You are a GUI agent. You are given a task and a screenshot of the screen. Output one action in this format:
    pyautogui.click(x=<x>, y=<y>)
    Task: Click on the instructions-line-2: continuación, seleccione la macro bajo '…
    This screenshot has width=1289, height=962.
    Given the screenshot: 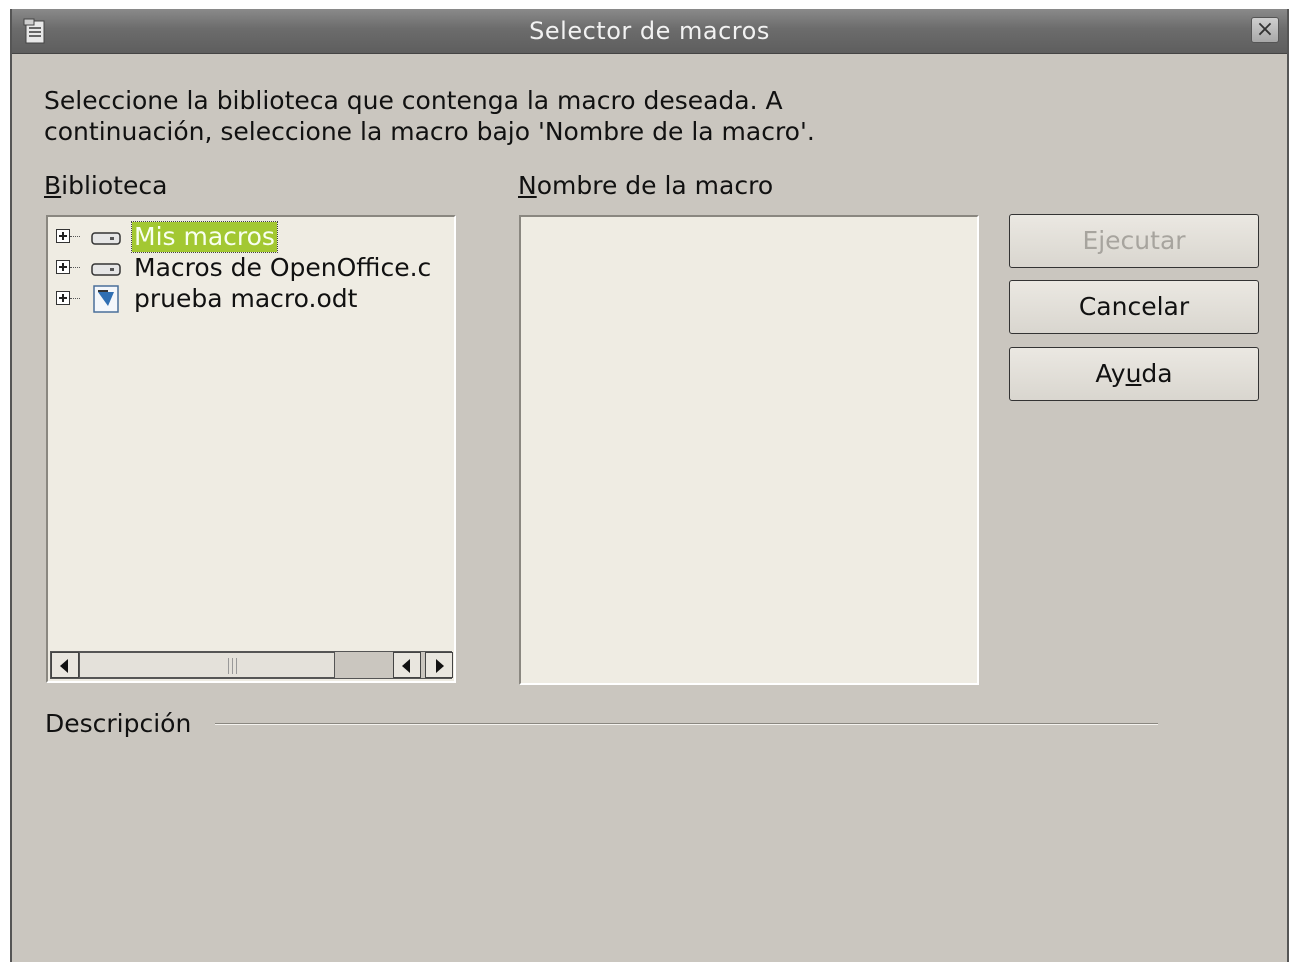 What is the action you would take?
    pyautogui.click(x=429, y=131)
    